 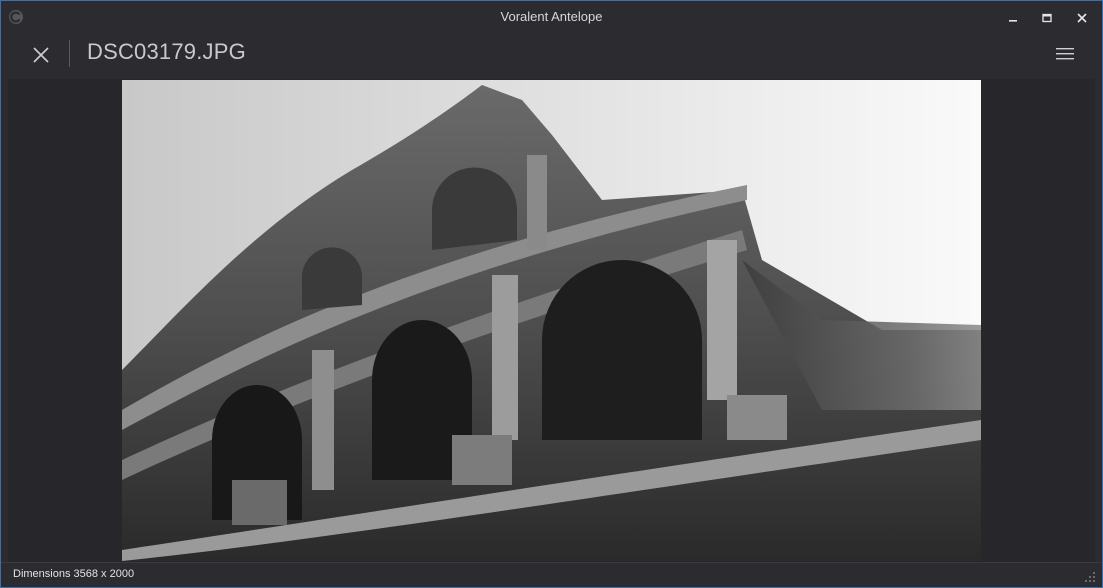 What do you see at coordinates (1013, 21) in the screenshot?
I see `minimize-icon` at bounding box center [1013, 21].